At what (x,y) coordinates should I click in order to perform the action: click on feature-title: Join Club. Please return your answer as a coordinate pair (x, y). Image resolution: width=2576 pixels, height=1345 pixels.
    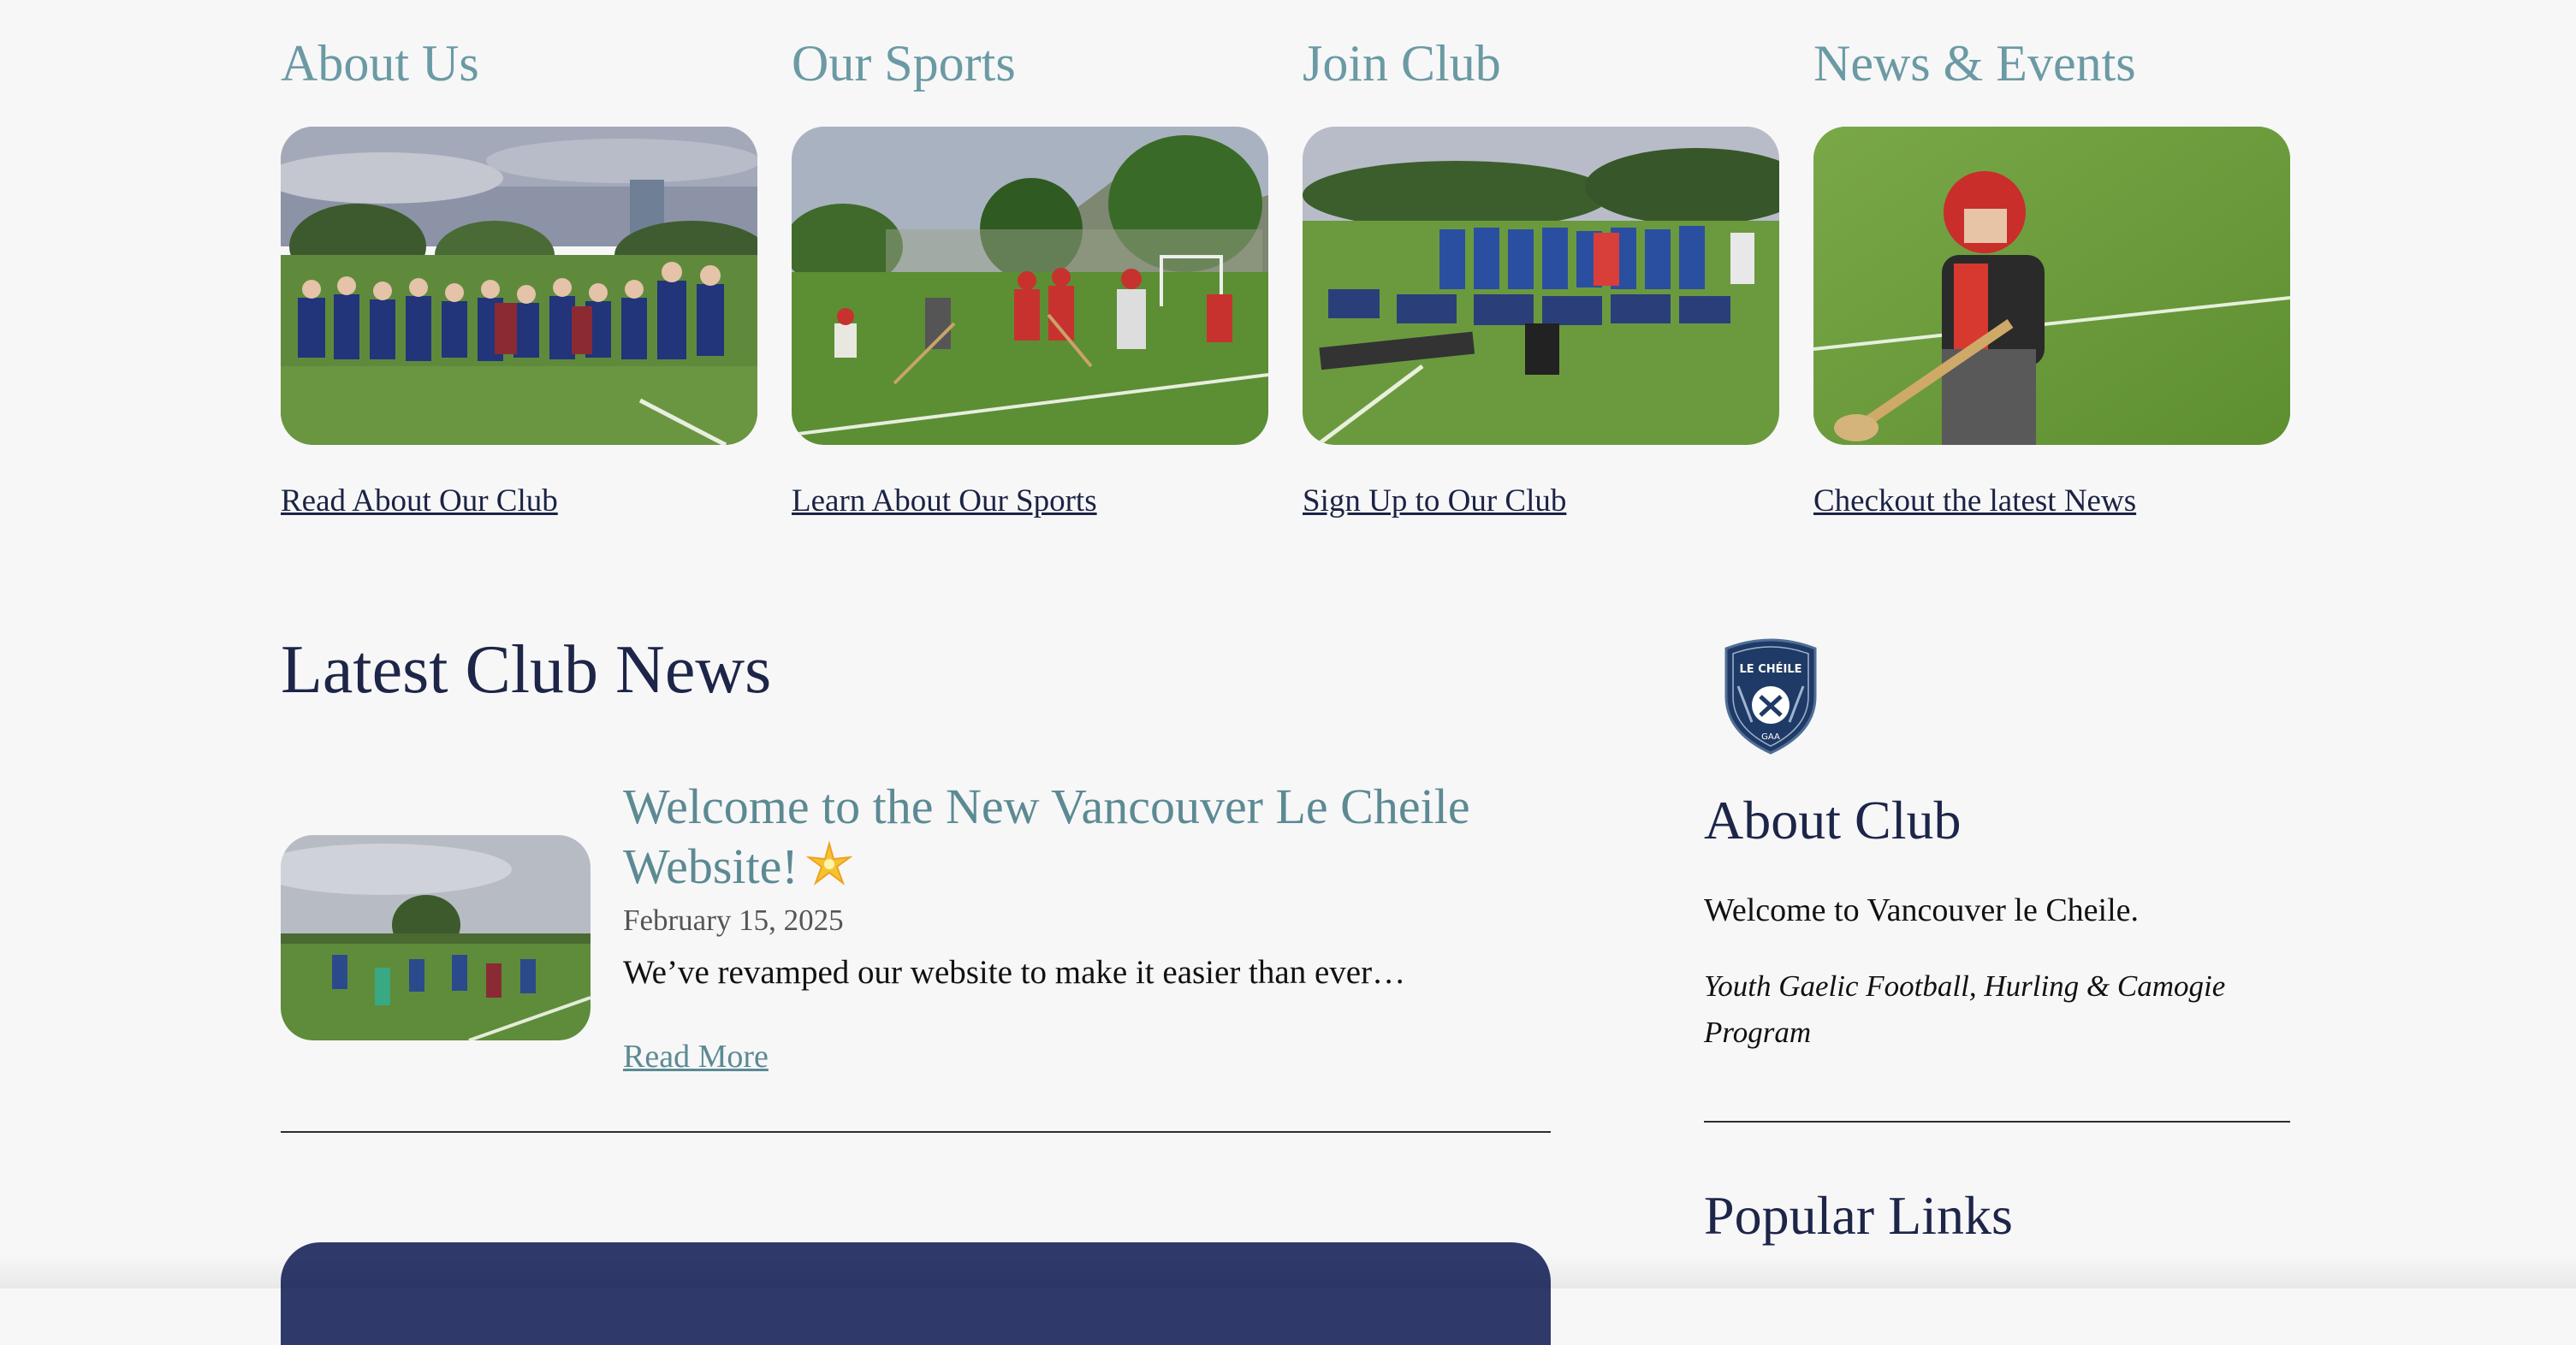
    Looking at the image, I should click on (1402, 63).